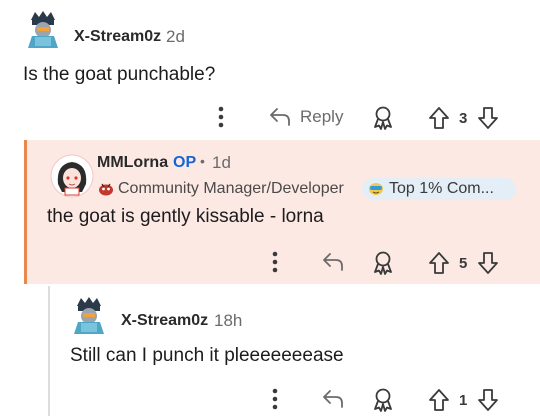  What do you see at coordinates (49, 351) in the screenshot?
I see `thread-line` at bounding box center [49, 351].